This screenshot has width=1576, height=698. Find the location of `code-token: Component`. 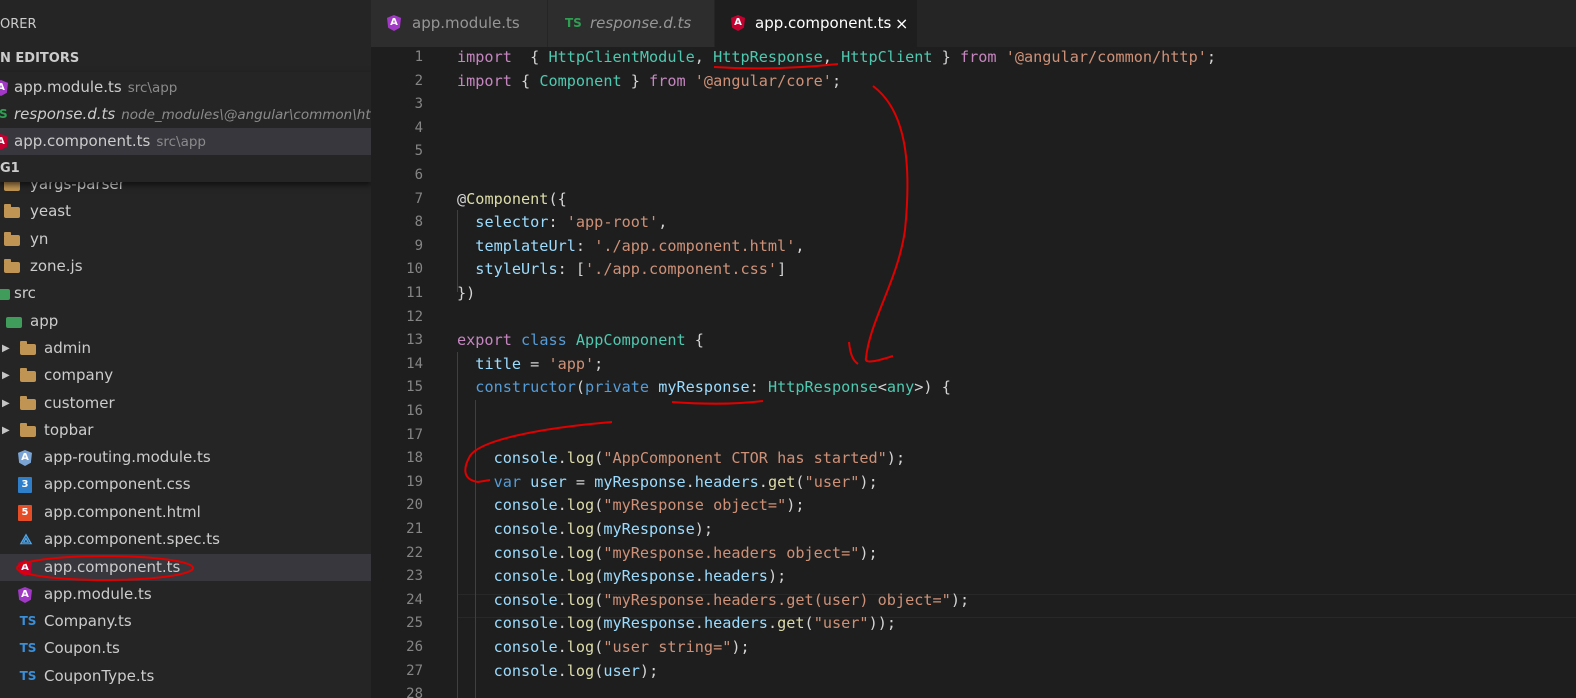

code-token: Component is located at coordinates (580, 80).